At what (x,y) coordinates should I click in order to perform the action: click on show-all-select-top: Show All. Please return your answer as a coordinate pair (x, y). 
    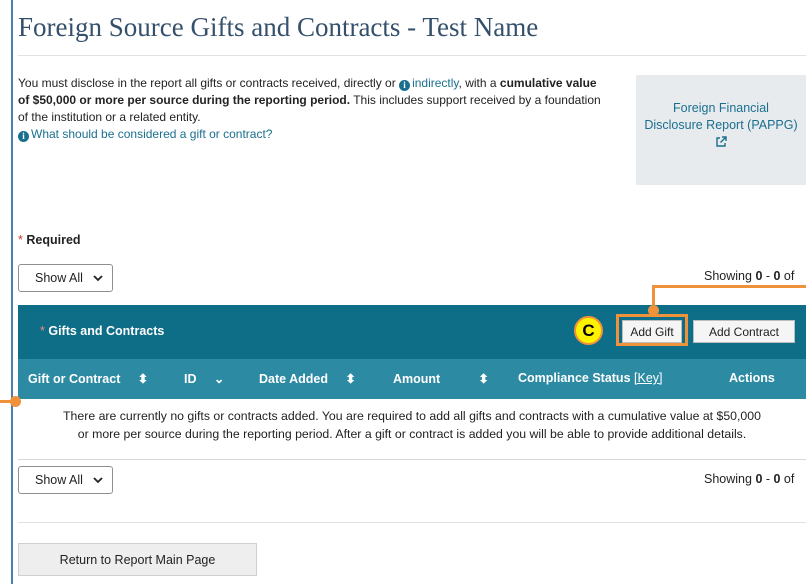
    Looking at the image, I should click on (65, 278).